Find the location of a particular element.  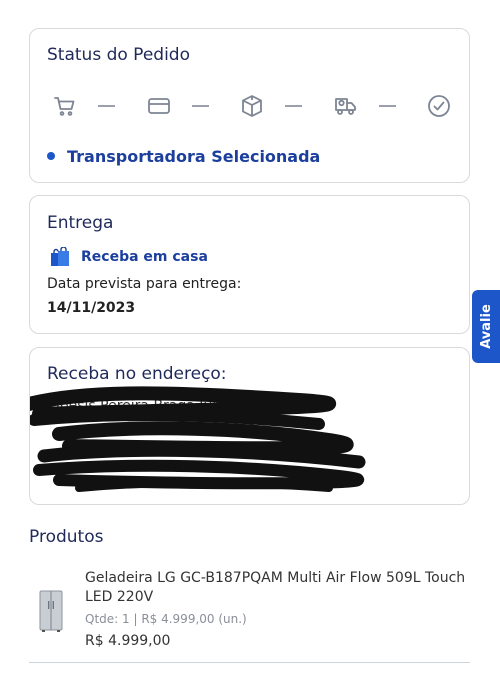

order-progress-steps is located at coordinates (252, 106).